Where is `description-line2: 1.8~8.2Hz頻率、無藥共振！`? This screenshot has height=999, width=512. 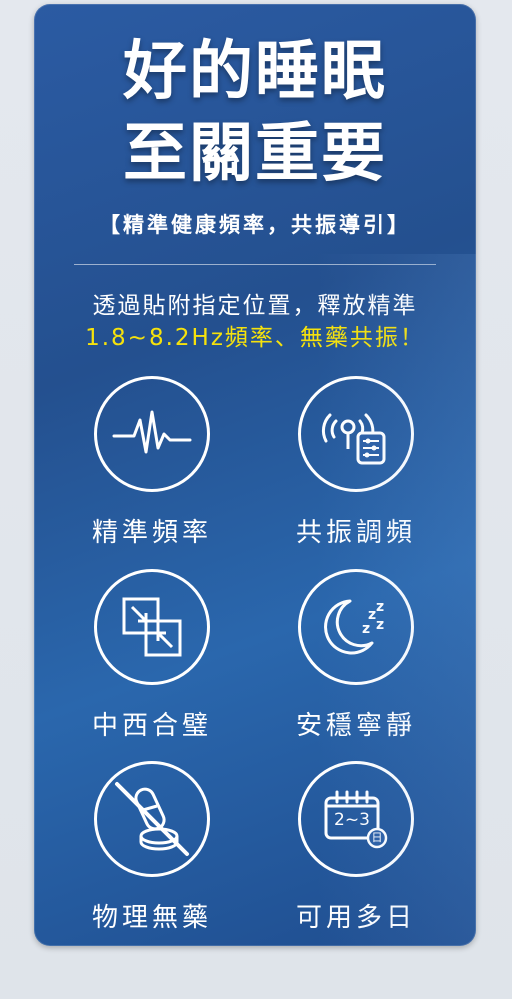
description-line2: 1.8~8.2Hz頻率、無藥共振！ is located at coordinates (255, 338).